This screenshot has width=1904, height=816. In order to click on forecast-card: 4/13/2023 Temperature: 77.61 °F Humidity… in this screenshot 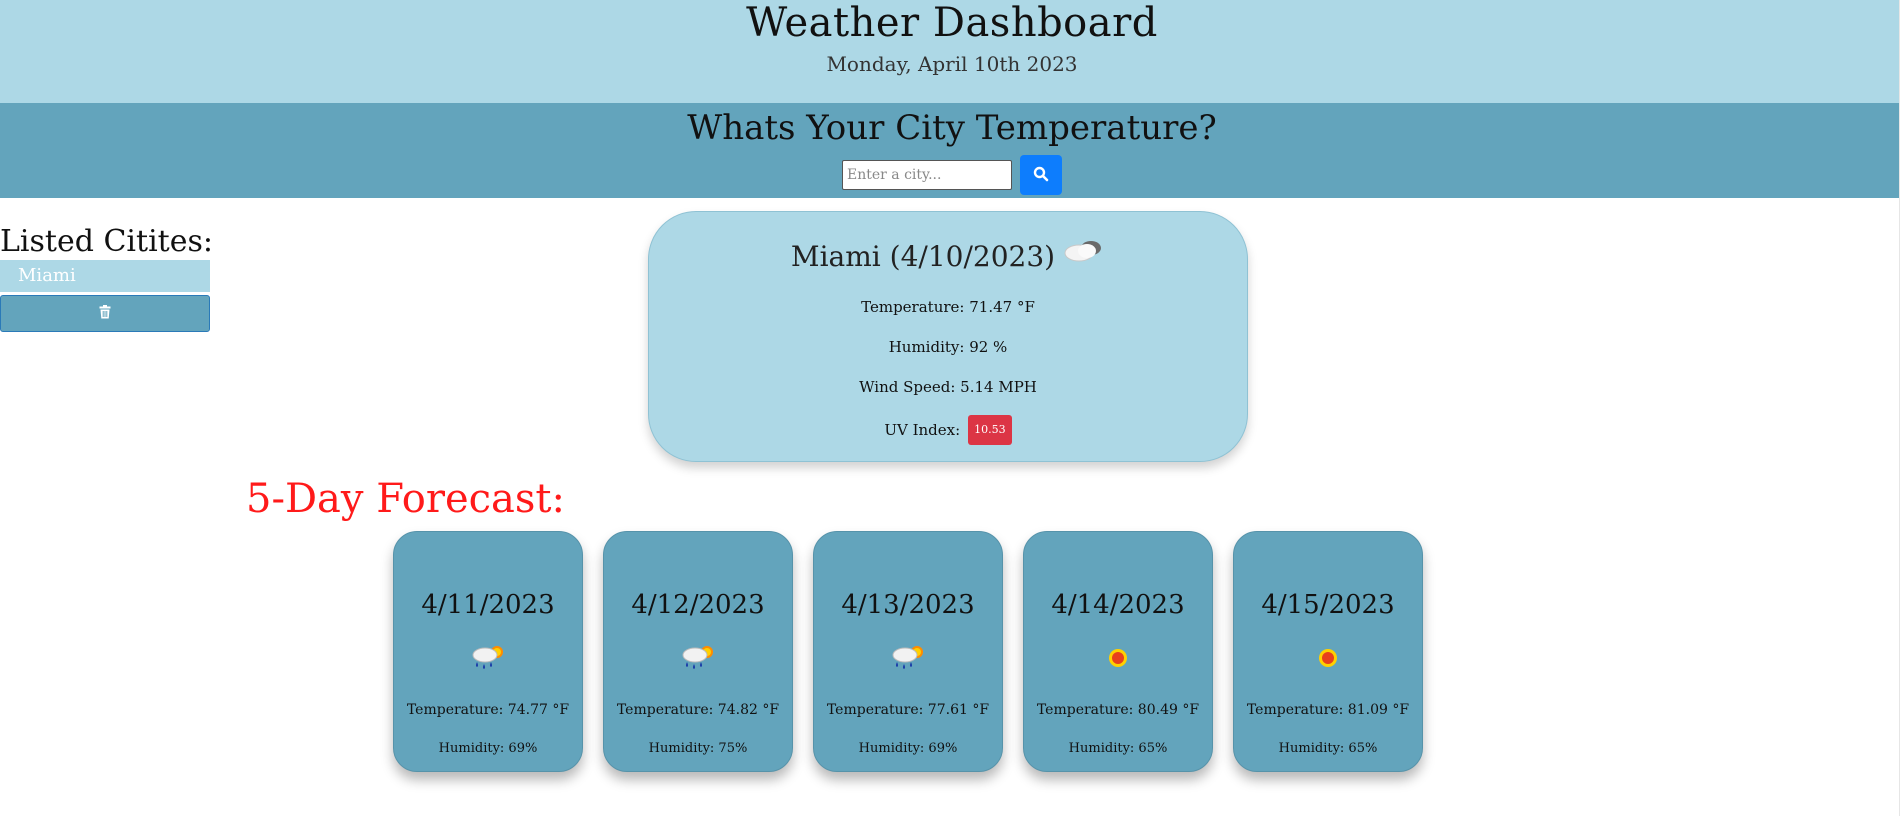, I will do `click(908, 651)`.